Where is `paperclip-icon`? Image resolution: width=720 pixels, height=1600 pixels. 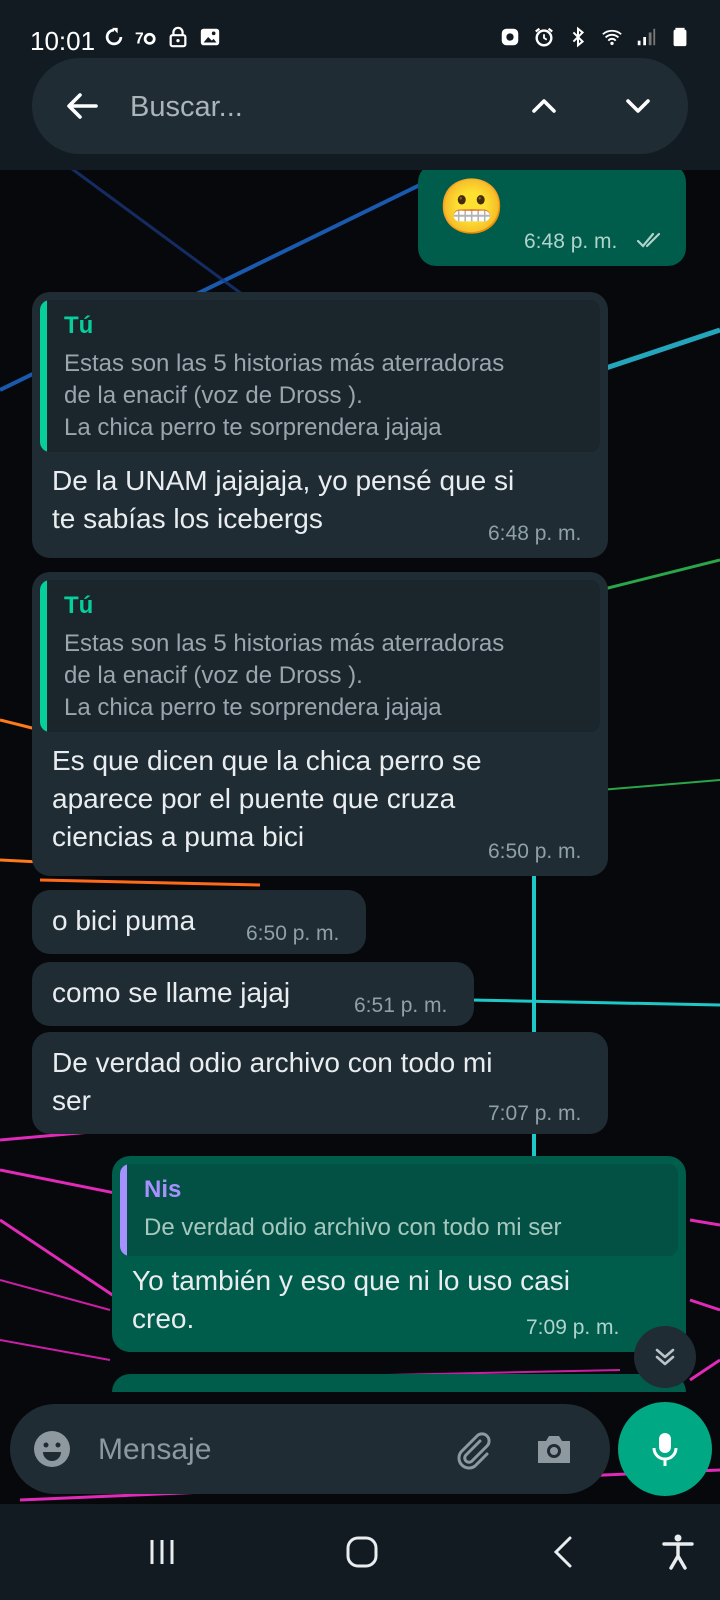 paperclip-icon is located at coordinates (472, 1449).